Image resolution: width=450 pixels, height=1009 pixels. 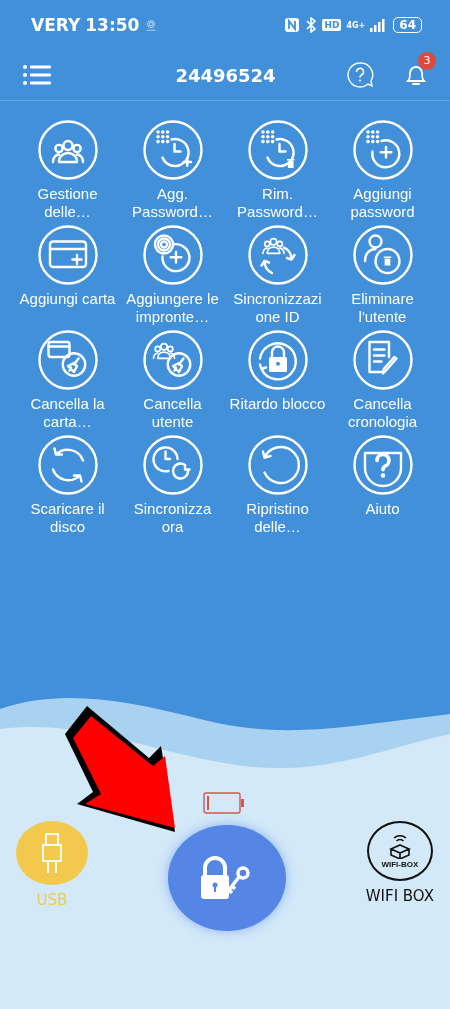 What do you see at coordinates (427, 61) in the screenshot?
I see `notification-badge: 3` at bounding box center [427, 61].